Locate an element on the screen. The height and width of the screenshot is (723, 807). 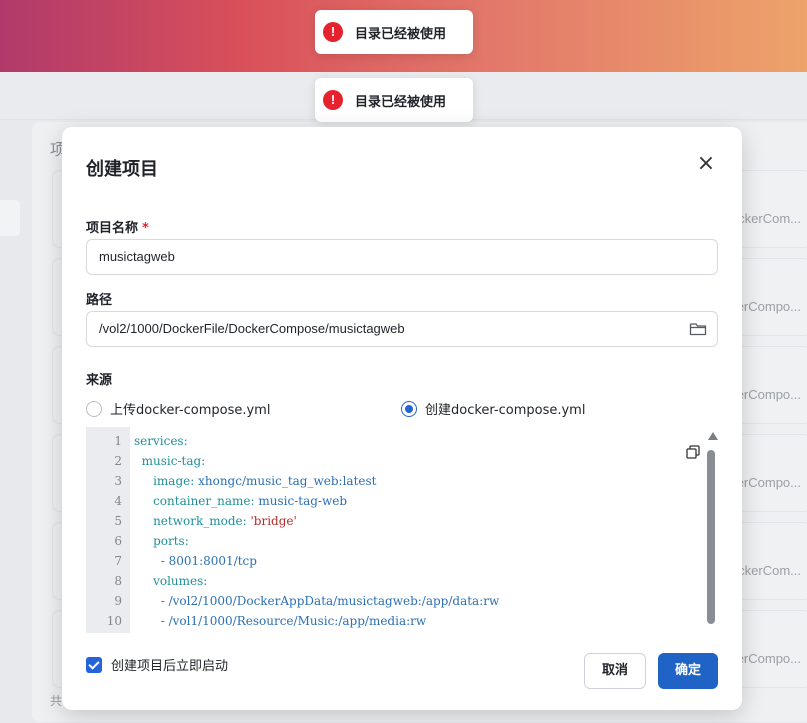
code-text: image: xhongc/music_tag_web:latest is located at coordinates (255, 481).